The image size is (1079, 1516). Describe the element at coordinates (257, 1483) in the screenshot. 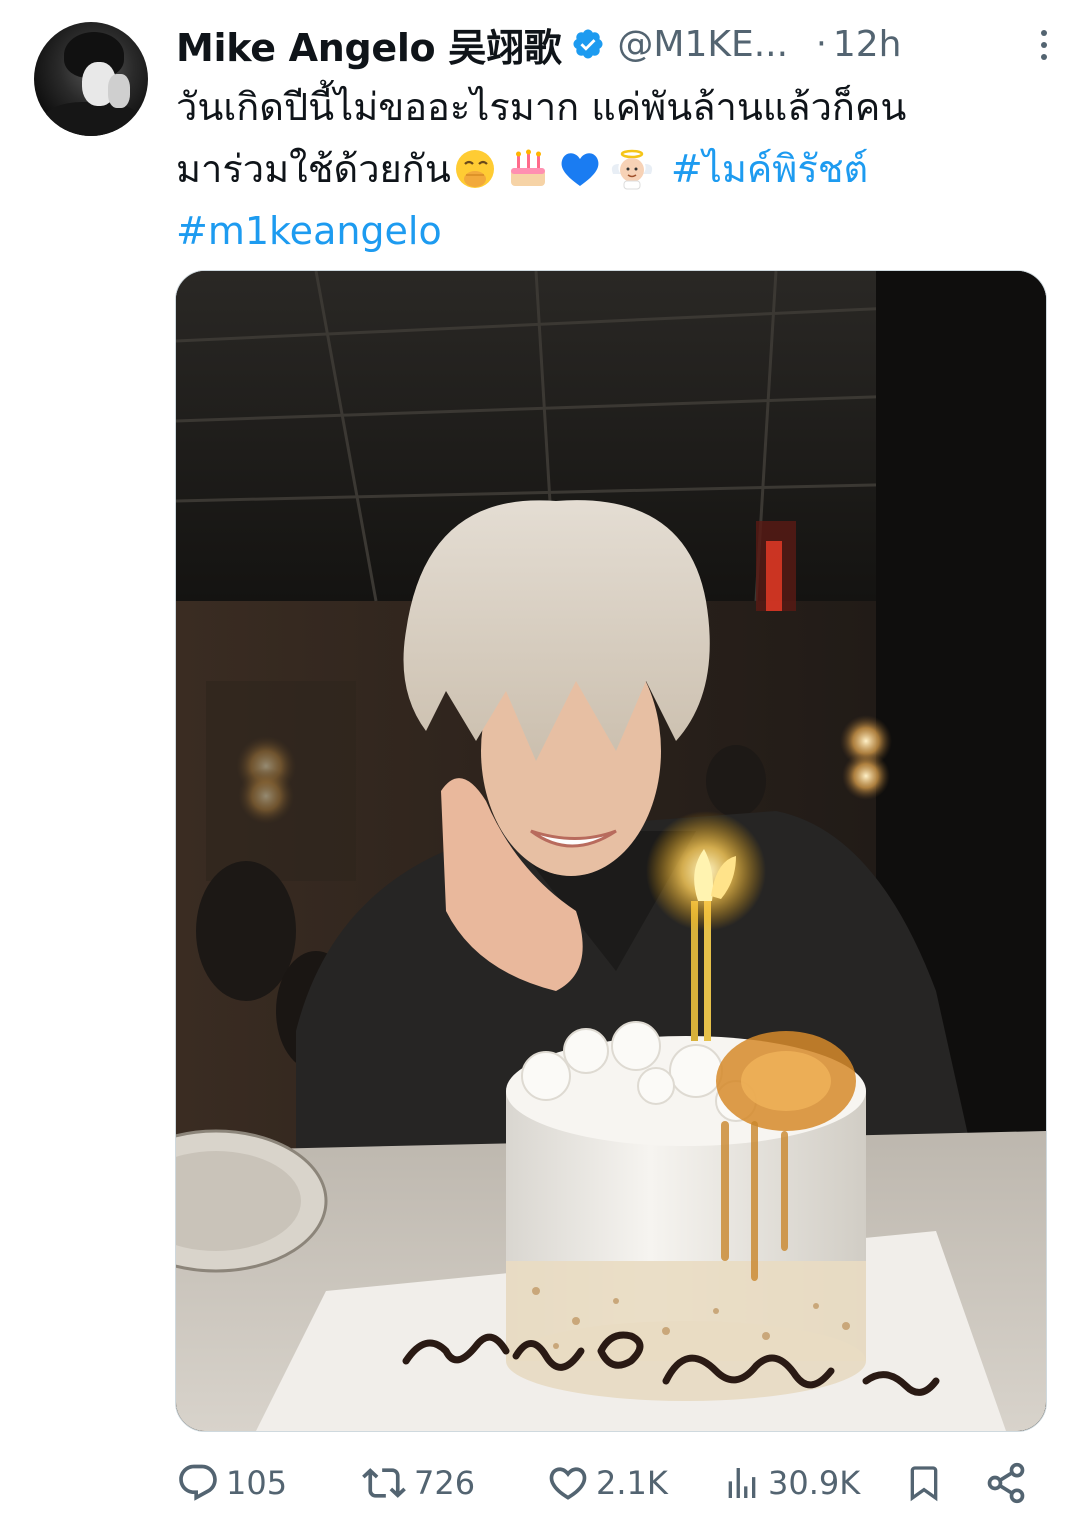

I see `reply-count: 105` at that location.